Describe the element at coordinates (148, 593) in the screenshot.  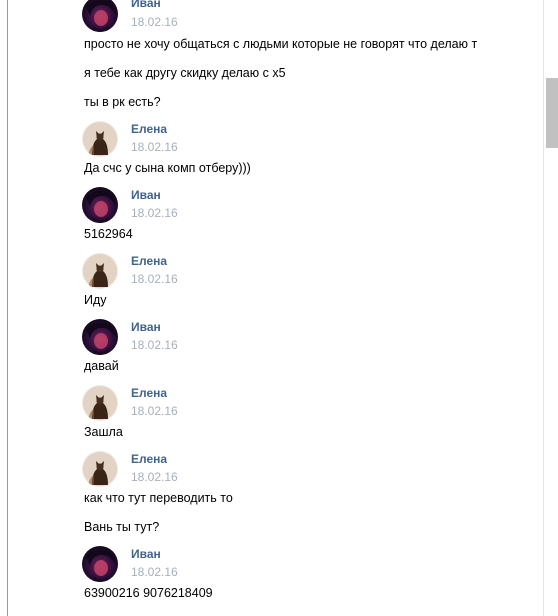
I see `message-text: 63900216 9076218409` at that location.